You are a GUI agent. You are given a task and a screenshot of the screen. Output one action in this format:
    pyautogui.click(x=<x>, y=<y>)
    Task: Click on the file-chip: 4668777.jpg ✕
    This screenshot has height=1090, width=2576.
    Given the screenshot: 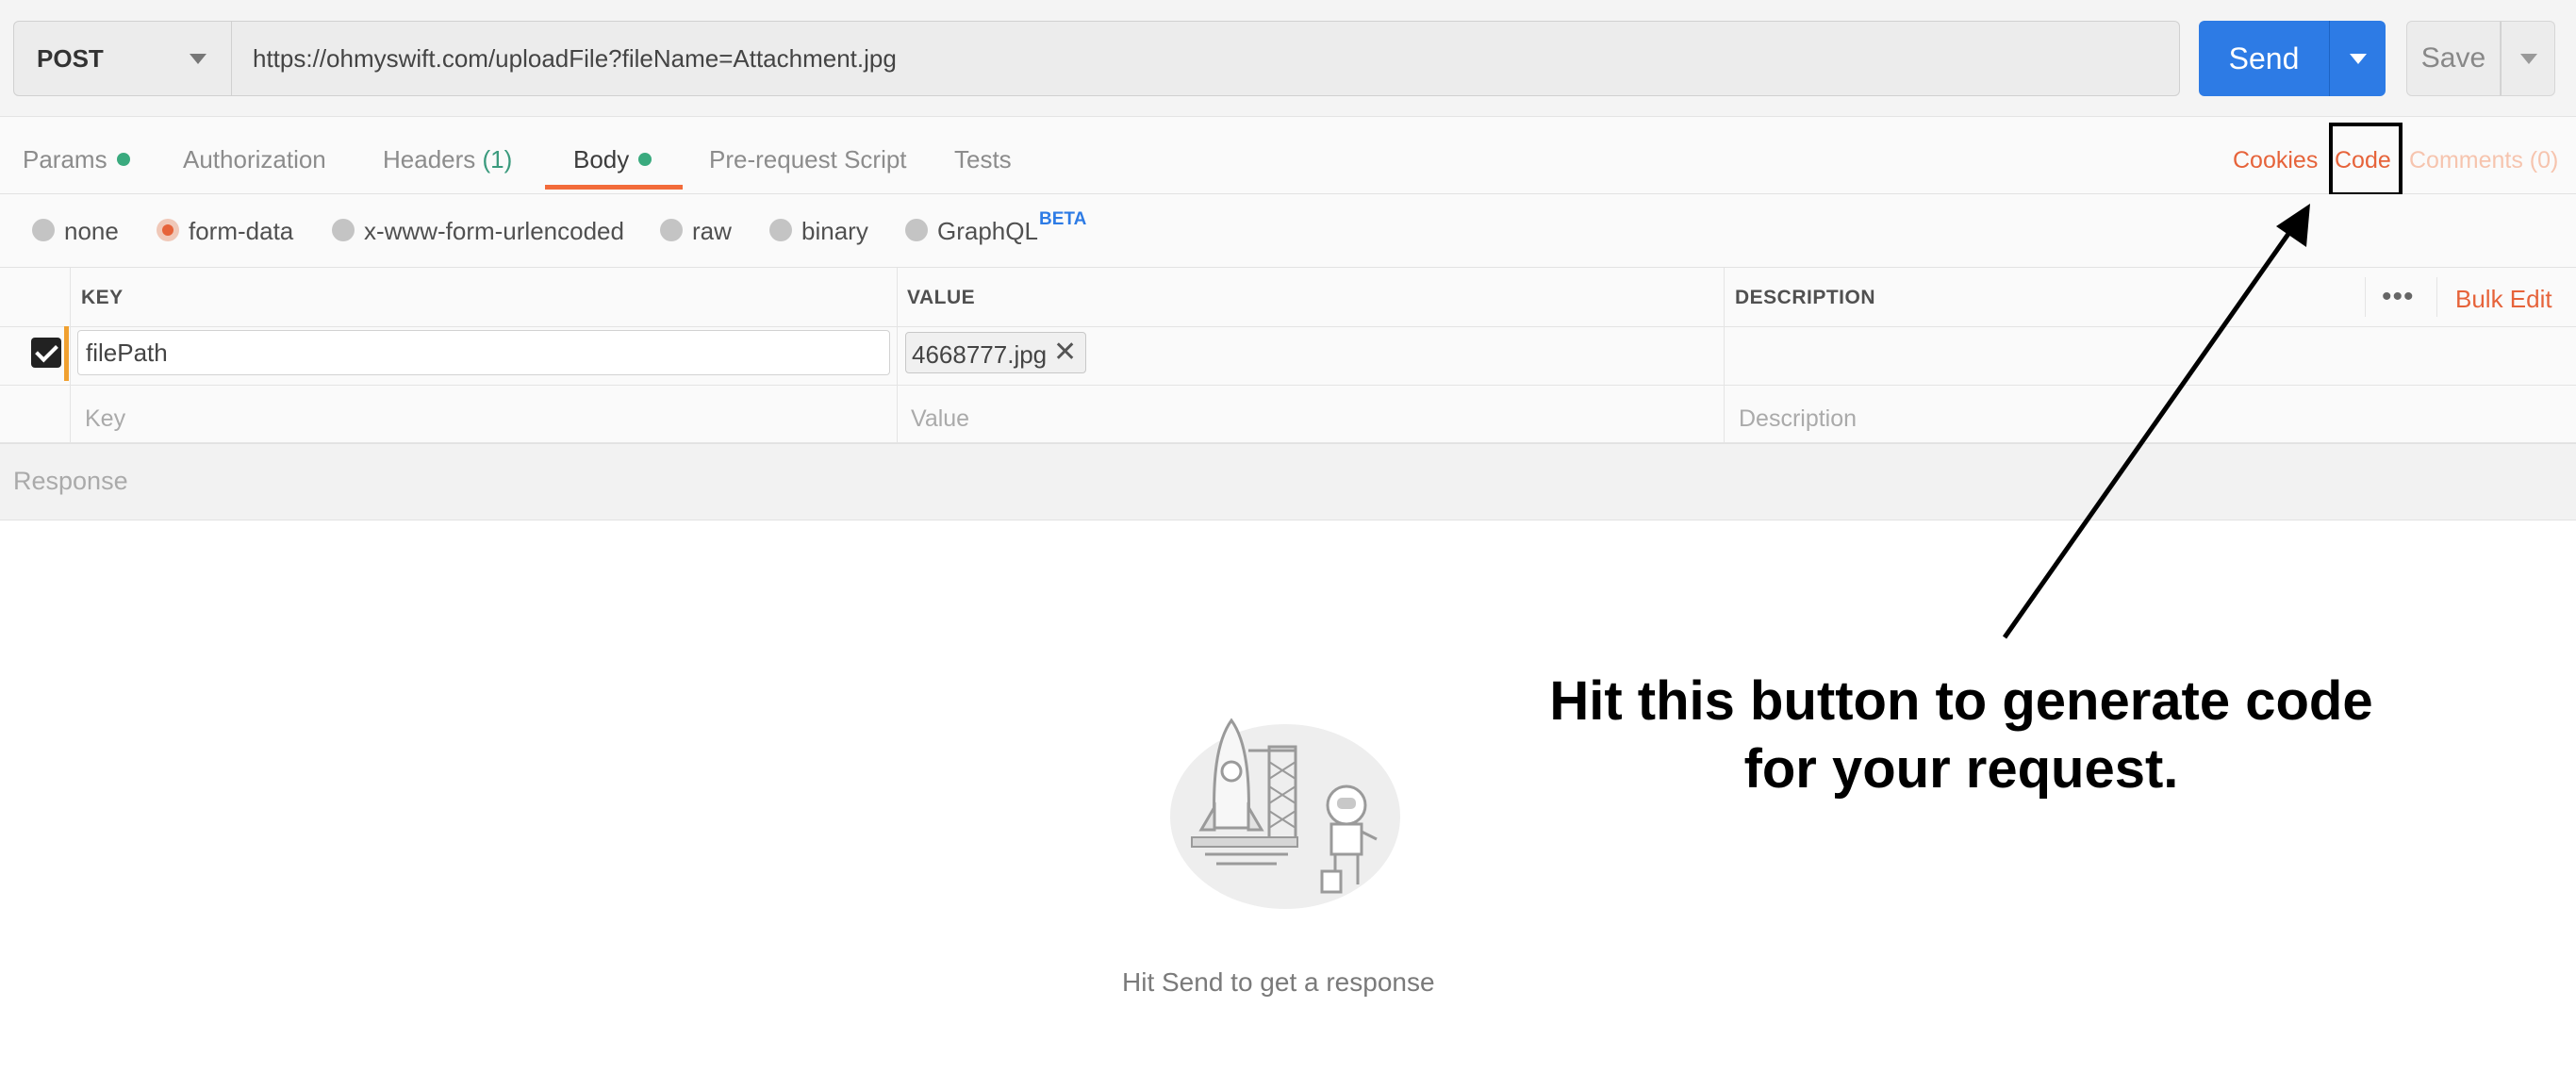 What is the action you would take?
    pyautogui.click(x=995, y=352)
    